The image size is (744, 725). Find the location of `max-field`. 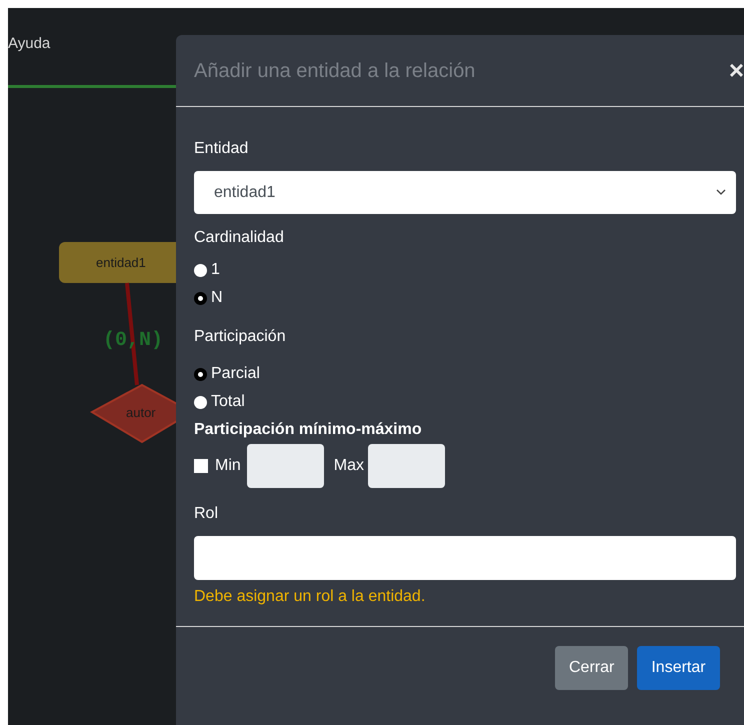

max-field is located at coordinates (407, 466).